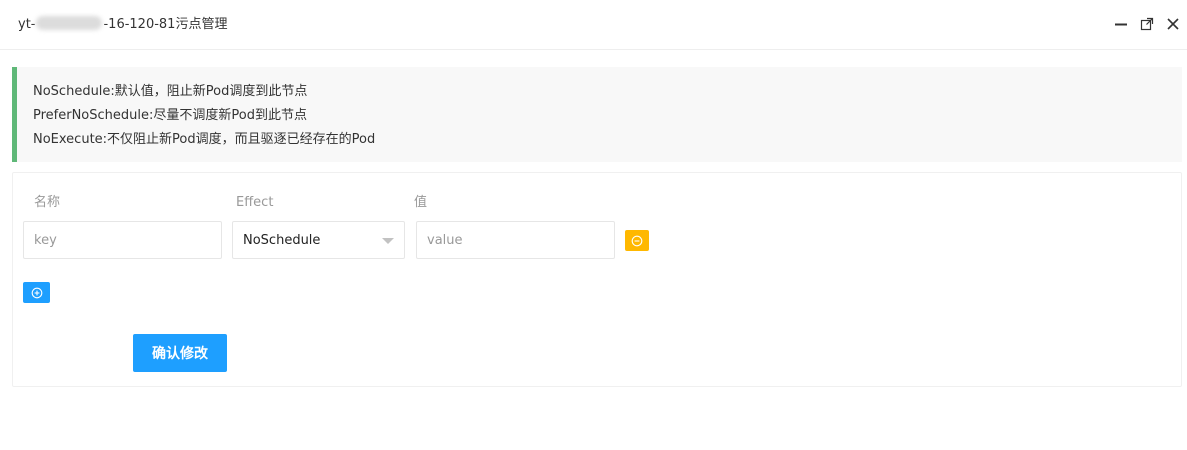  I want to click on effect-select: NoSchedule, so click(318, 240).